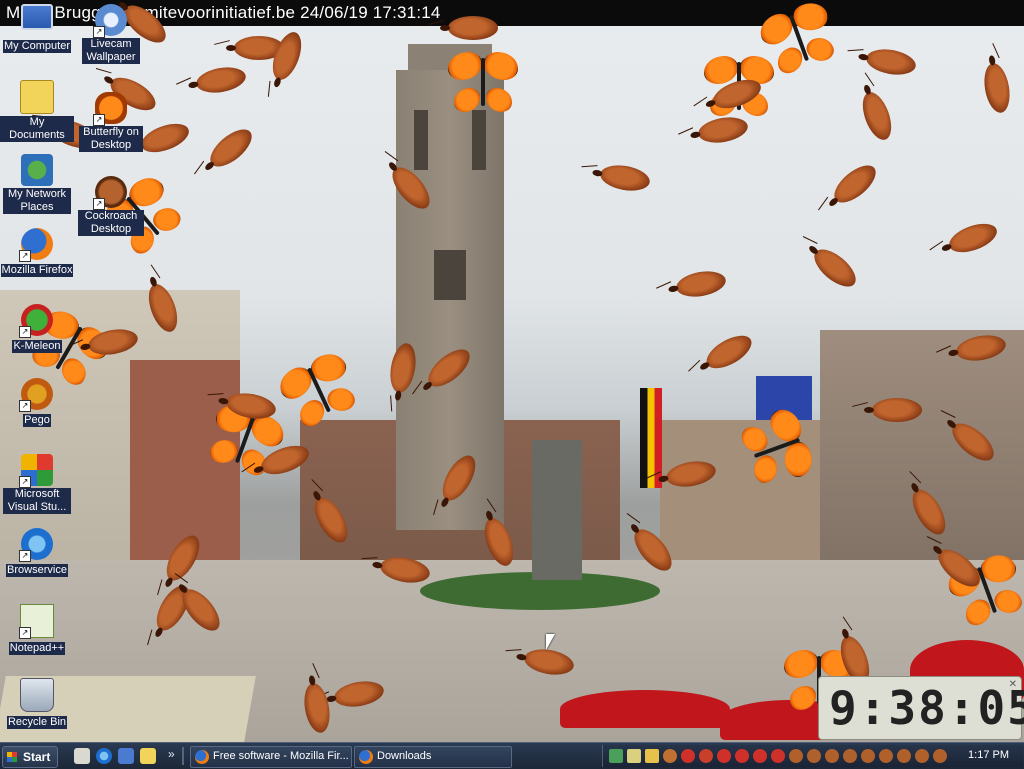  Describe the element at coordinates (36, 545) in the screenshot. I see `browservice-icon: ↗` at that location.